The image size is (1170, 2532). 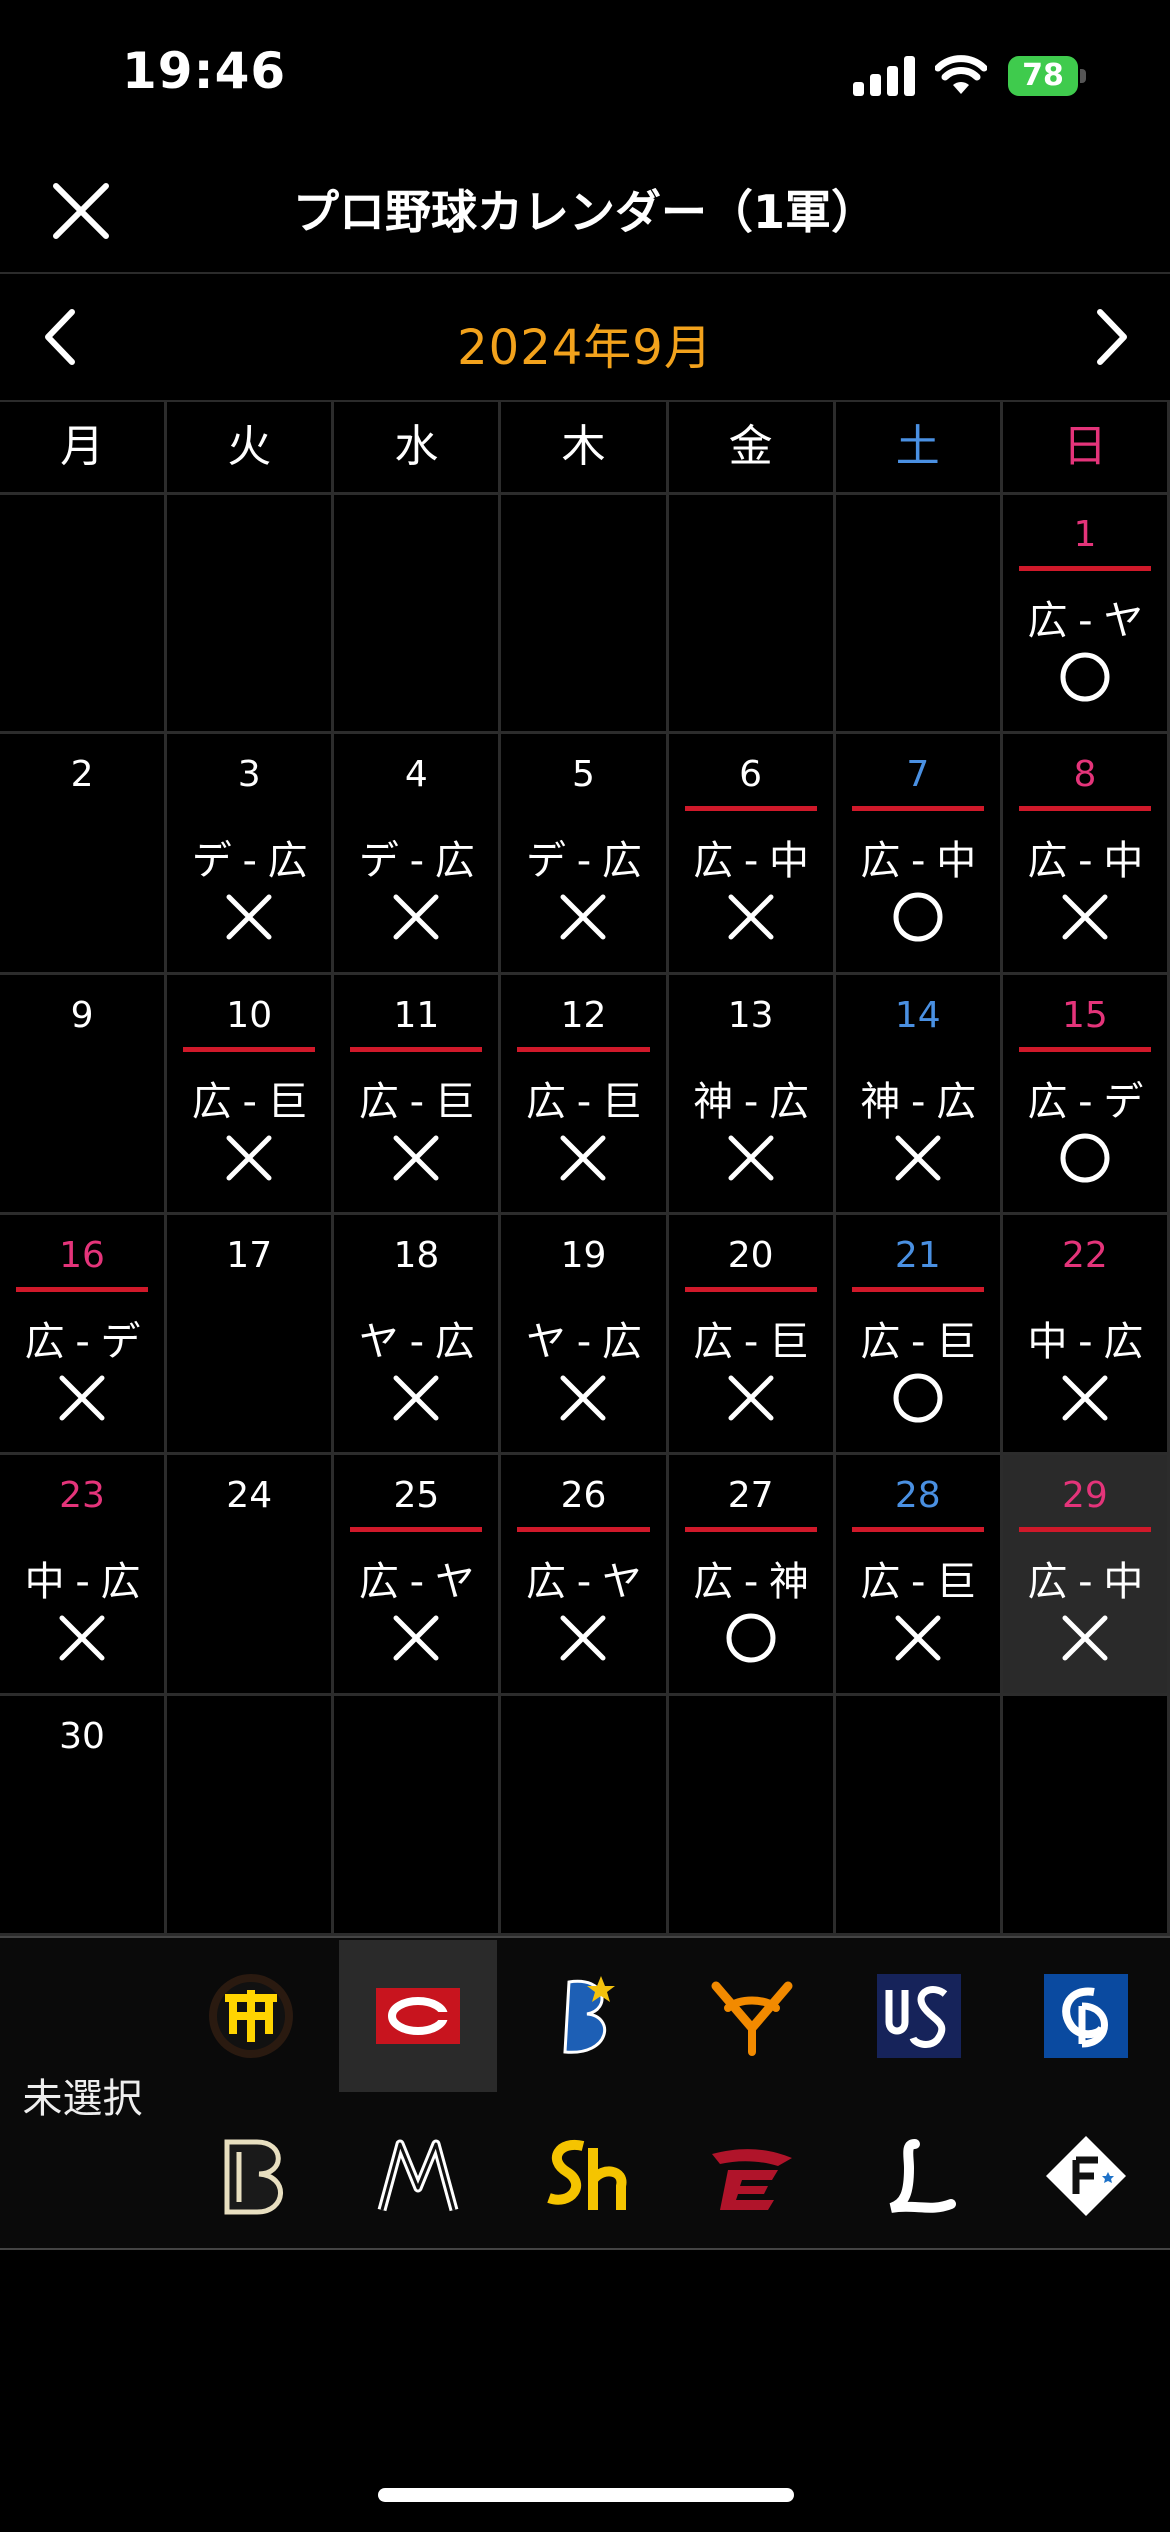 What do you see at coordinates (919, 448) in the screenshot?
I see `weekday-sat: 土` at bounding box center [919, 448].